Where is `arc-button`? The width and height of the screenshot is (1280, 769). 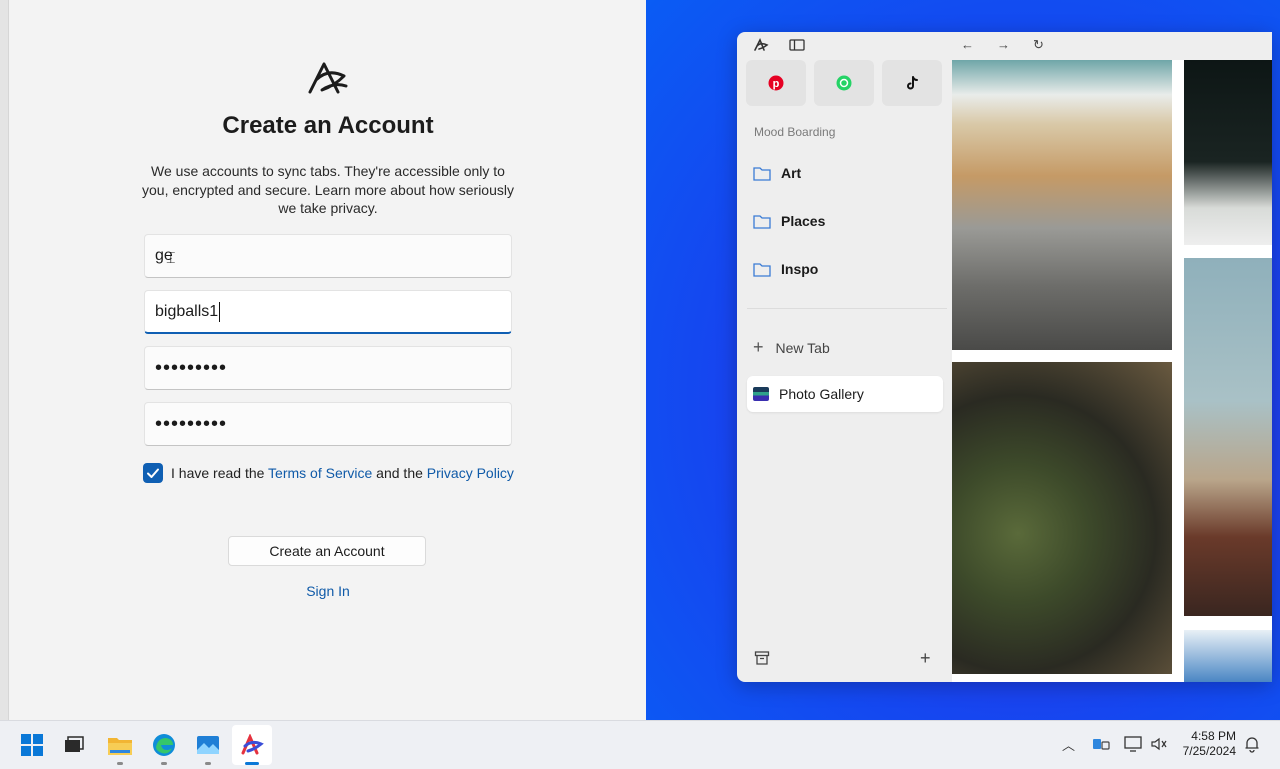 arc-button is located at coordinates (252, 748).